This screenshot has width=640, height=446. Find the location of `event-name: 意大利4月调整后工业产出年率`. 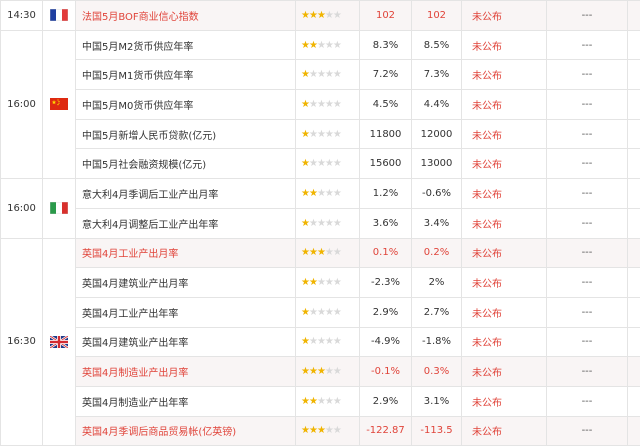

event-name: 意大利4月调整后工业产出年率 is located at coordinates (185, 223).